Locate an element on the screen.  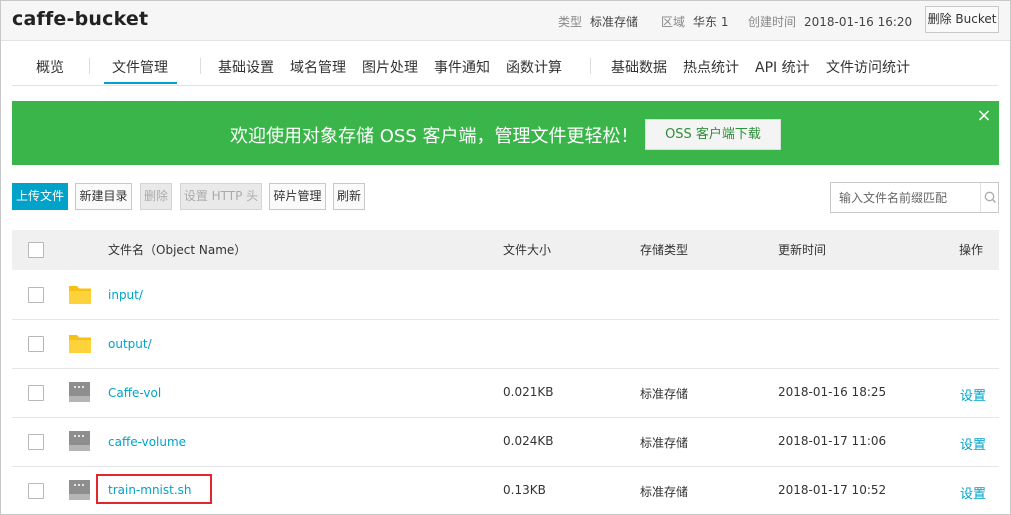
set-http-header-button: 设置 HTTP 头 is located at coordinates (221, 196).